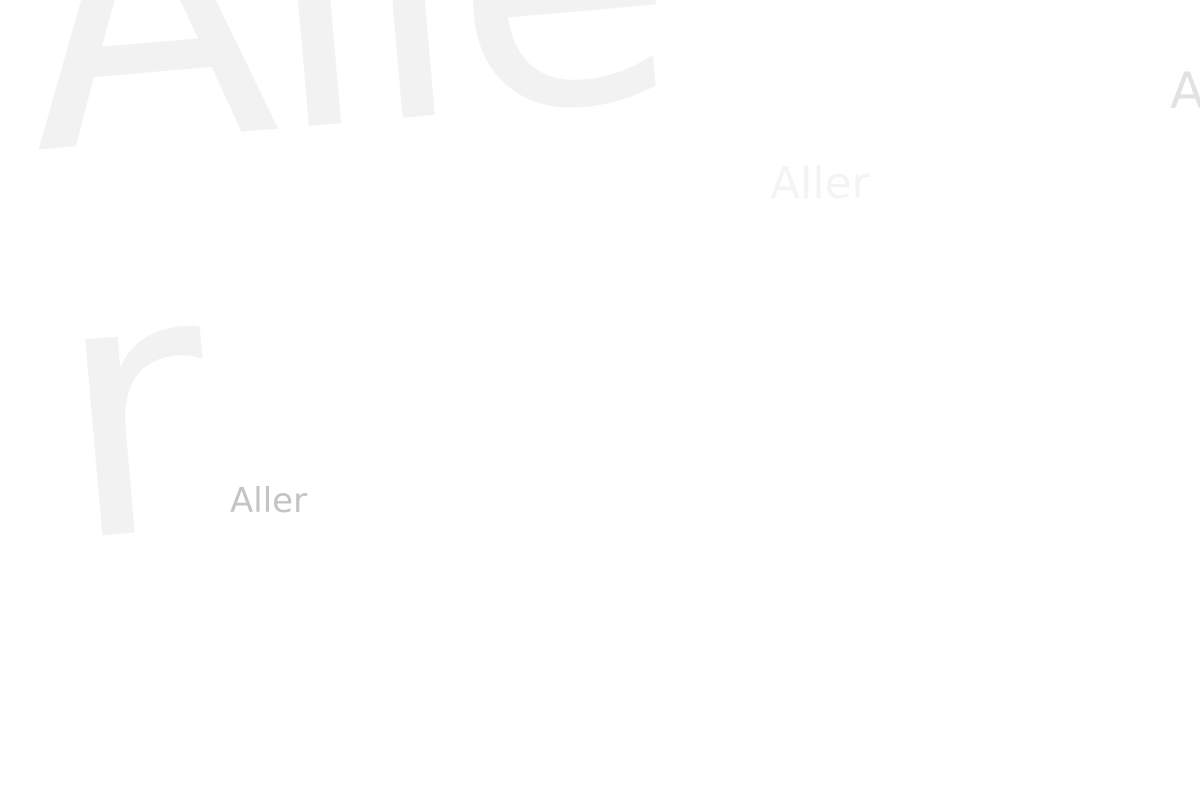  I want to click on faint-word: Aller, so click(820, 183).